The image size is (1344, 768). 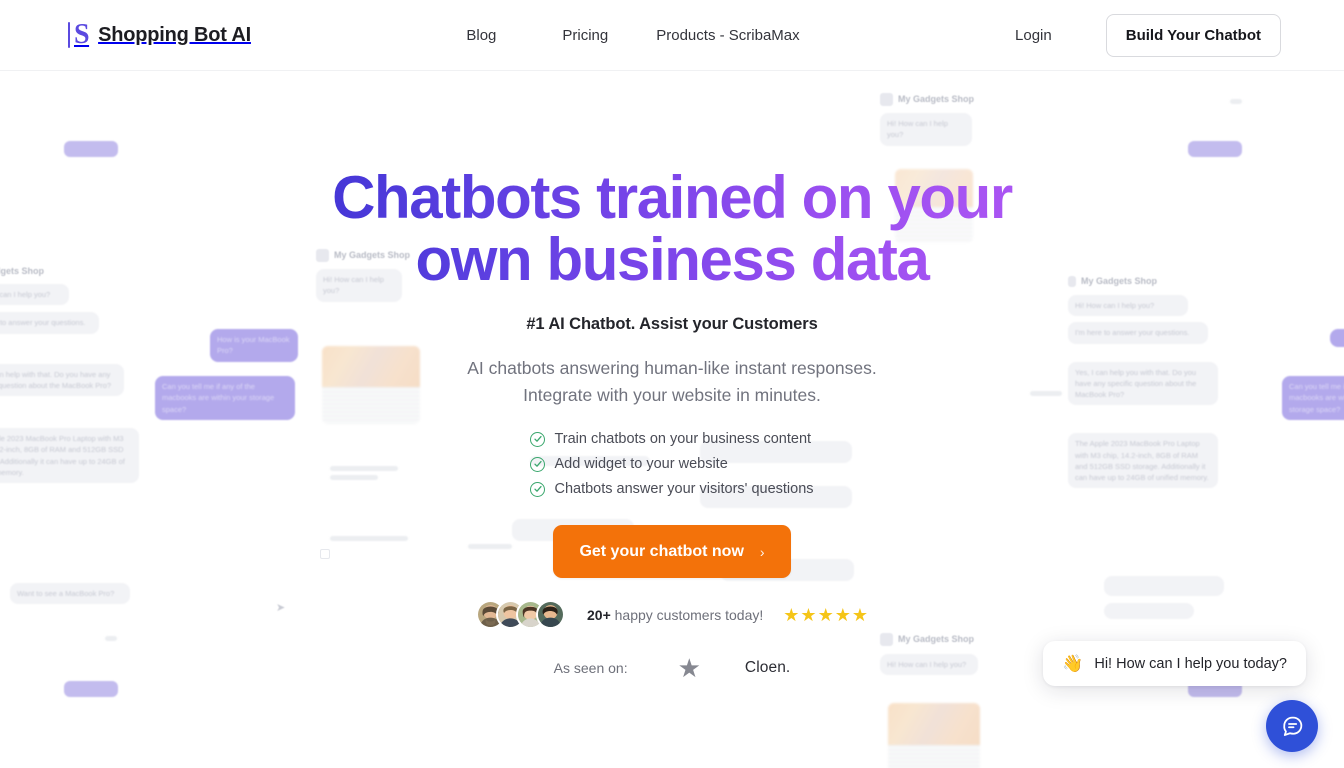 I want to click on cta-label: Get your chatbot now, so click(x=661, y=551).